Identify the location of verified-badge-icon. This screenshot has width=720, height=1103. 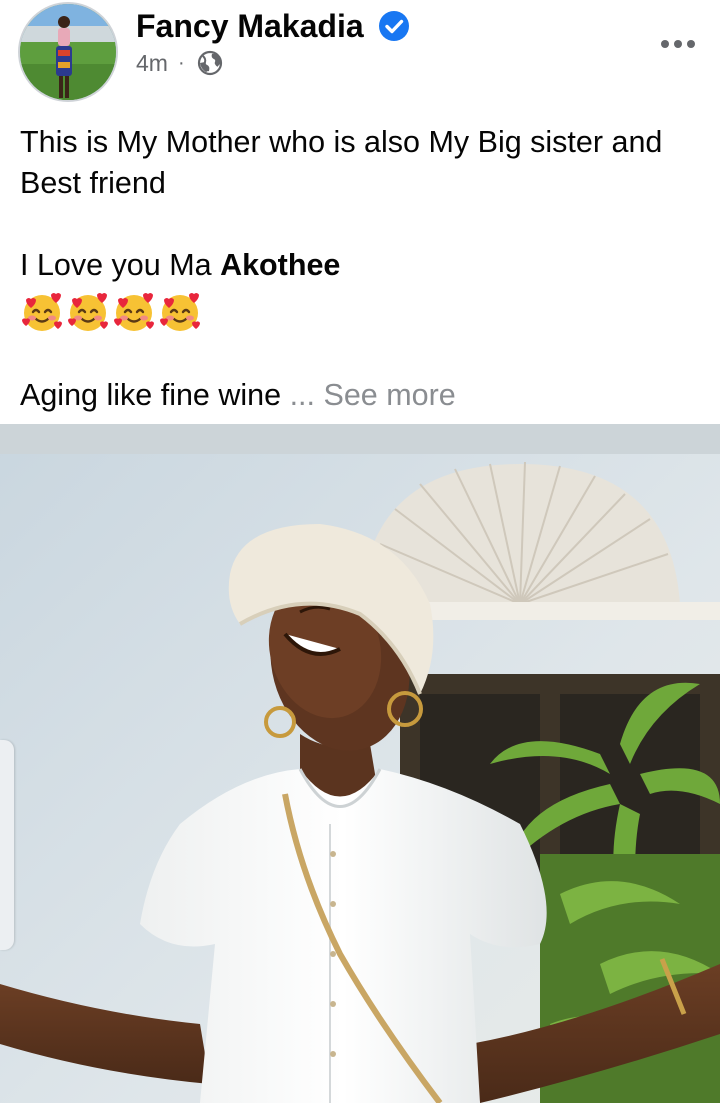
(394, 26).